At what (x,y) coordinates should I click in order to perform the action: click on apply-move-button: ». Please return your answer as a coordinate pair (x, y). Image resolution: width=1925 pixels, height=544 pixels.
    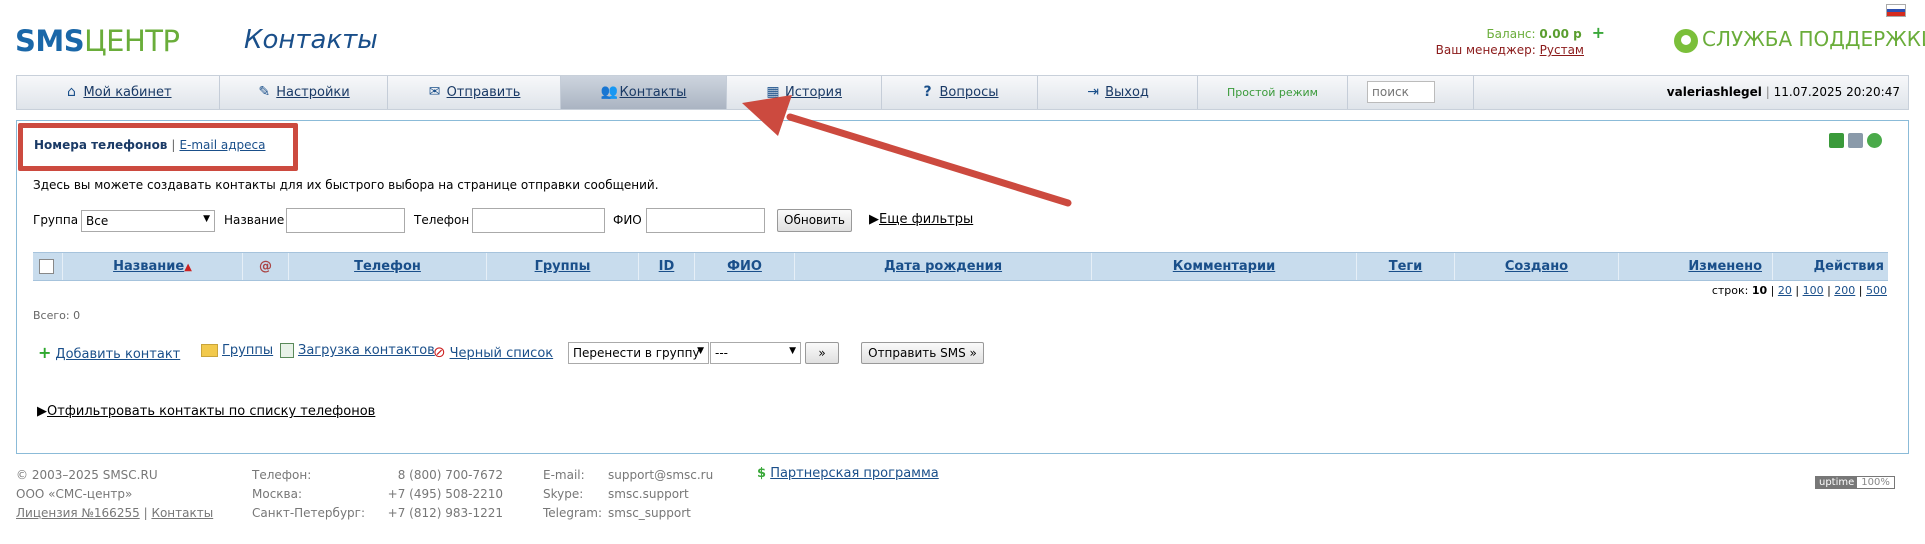
    Looking at the image, I should click on (822, 353).